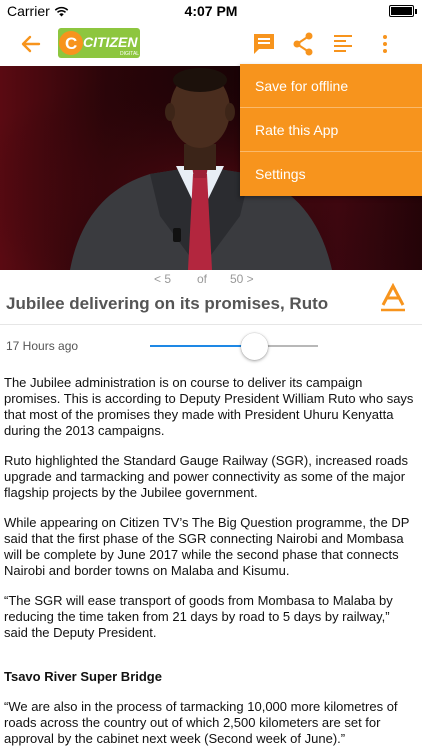 The image size is (422, 750). What do you see at coordinates (331, 174) in the screenshot?
I see `menu-item-settings: Settings` at bounding box center [331, 174].